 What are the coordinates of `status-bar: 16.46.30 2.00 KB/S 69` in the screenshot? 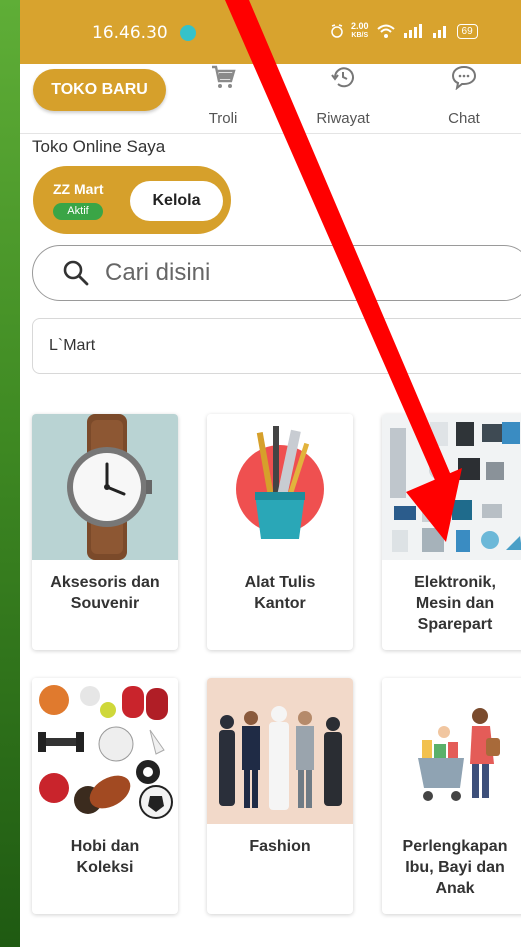 It's located at (270, 32).